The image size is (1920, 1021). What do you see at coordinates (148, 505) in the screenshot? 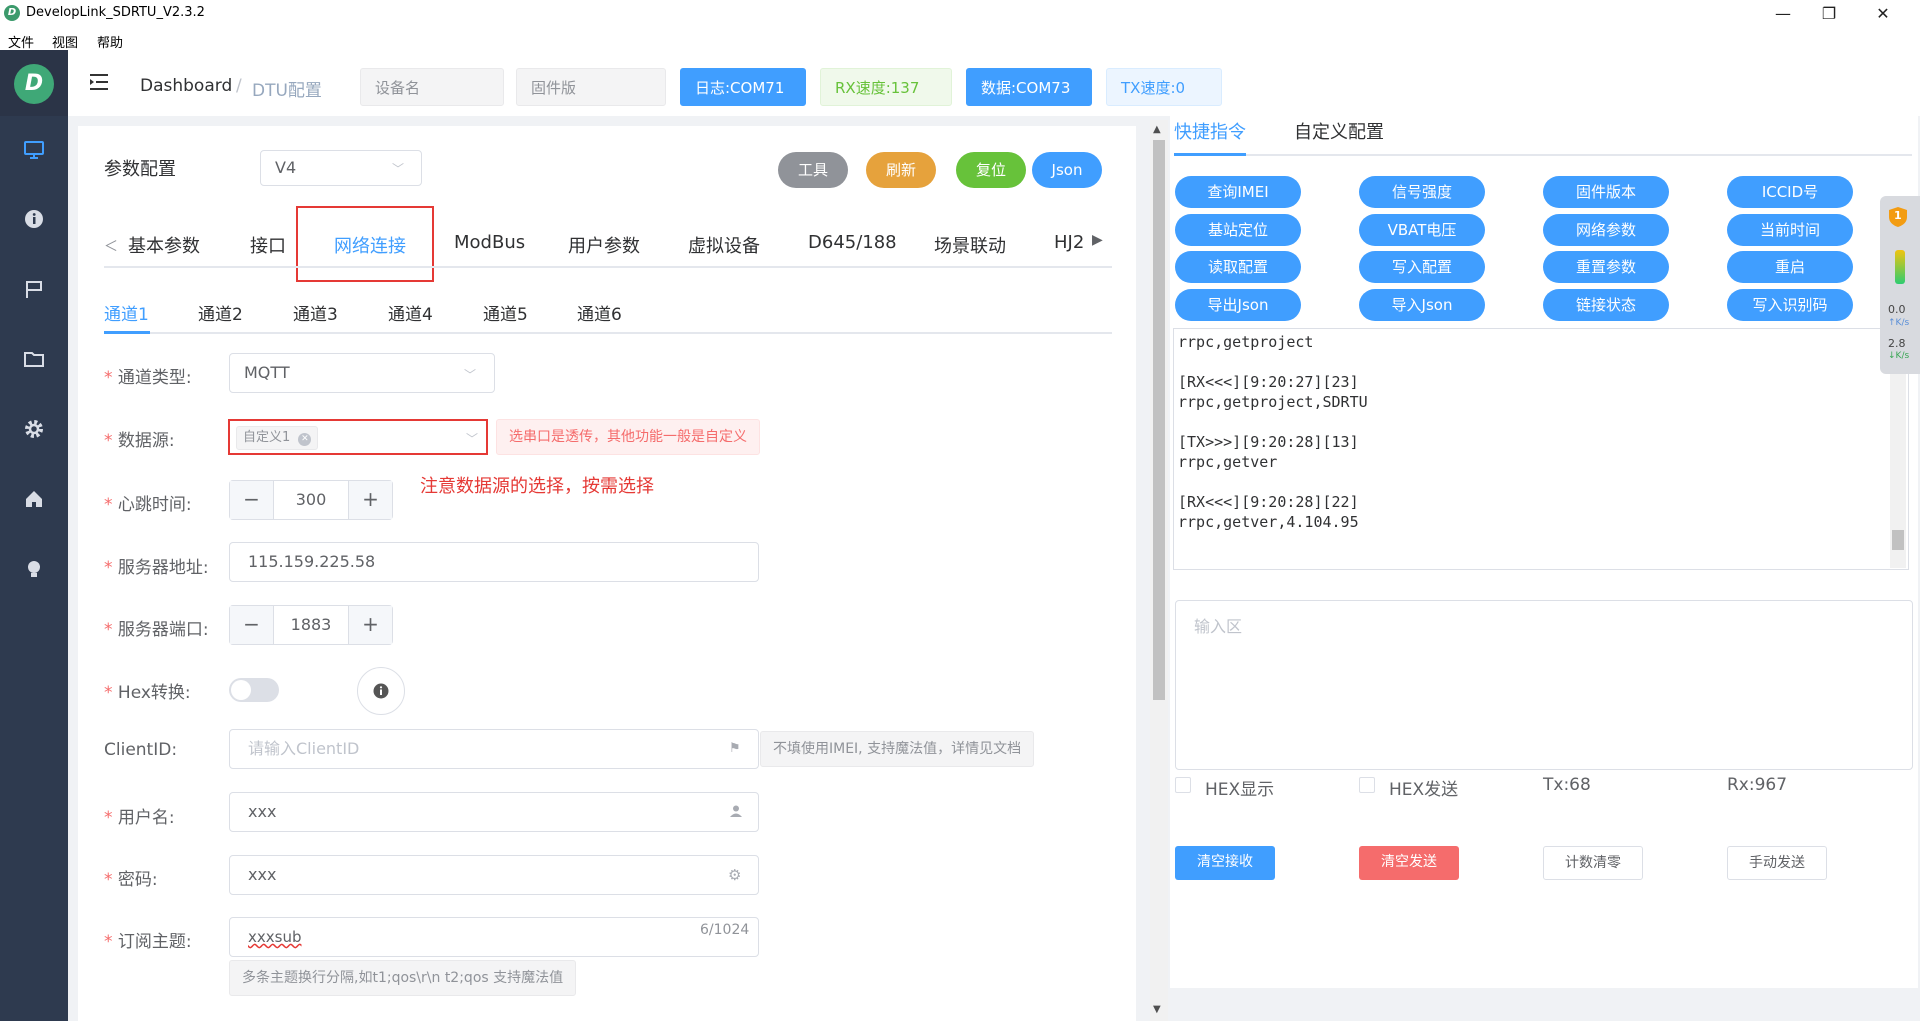
I see `heartbeat-label: * 心跳时间:` at bounding box center [148, 505].